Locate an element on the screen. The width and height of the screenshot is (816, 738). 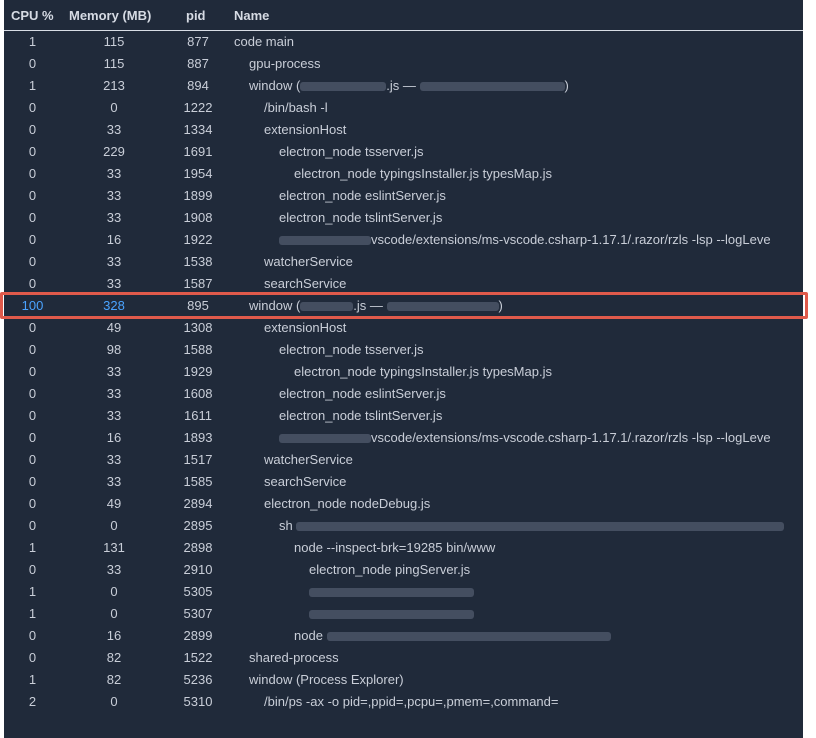
process-row: 1 82 5236 window (Process Explorer) is located at coordinates (403, 680).